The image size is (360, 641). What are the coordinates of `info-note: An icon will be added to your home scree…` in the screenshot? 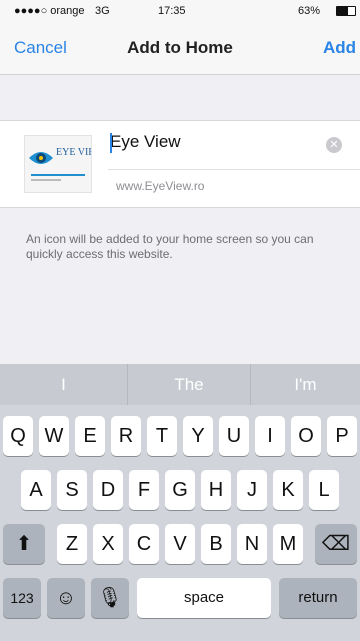 It's located at (170, 246).